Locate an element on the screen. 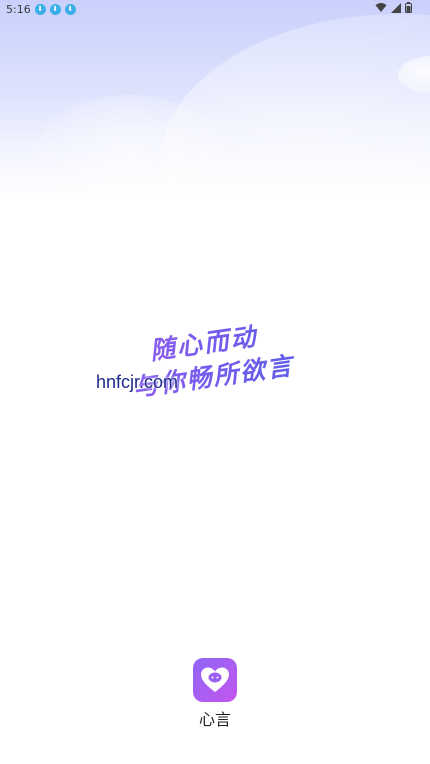 The image size is (430, 764). signal-icon is located at coordinates (396, 7).